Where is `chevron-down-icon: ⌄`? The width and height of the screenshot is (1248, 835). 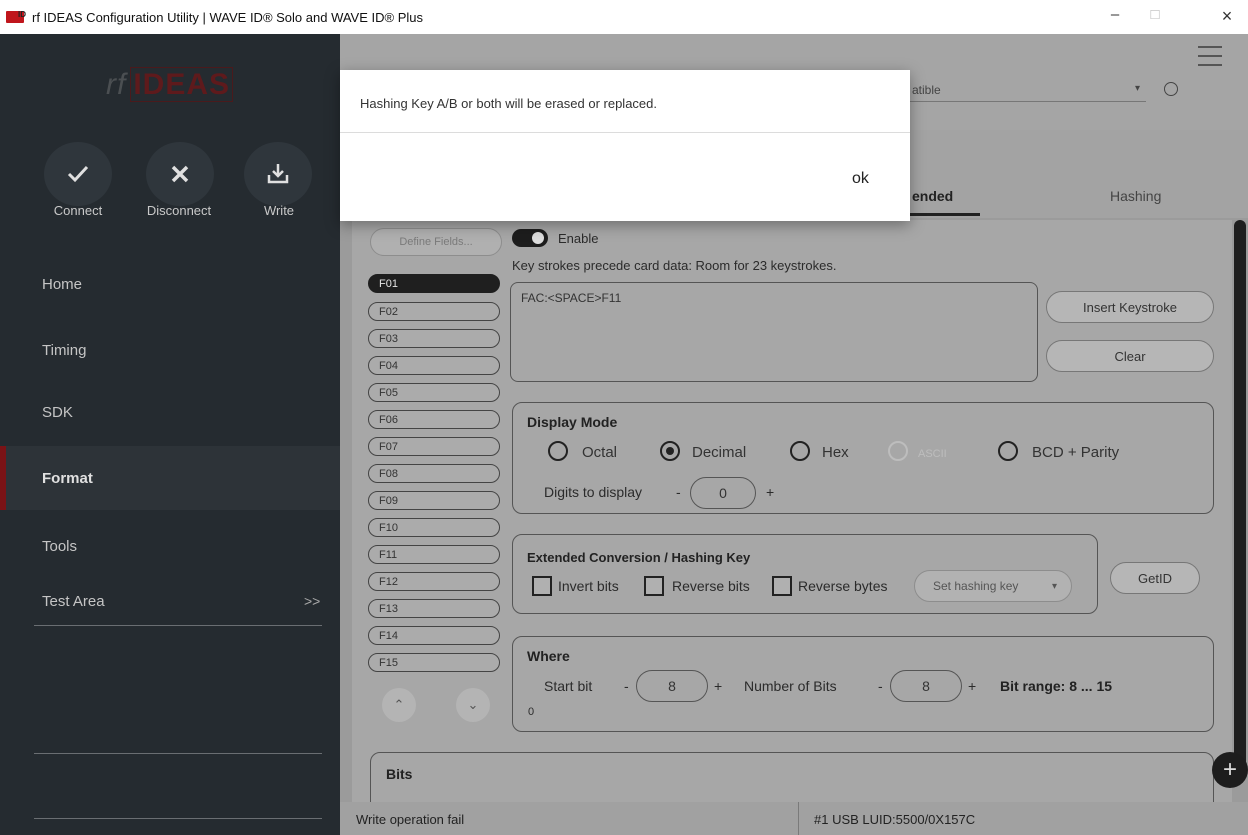
chevron-down-icon: ⌄ is located at coordinates (473, 705).